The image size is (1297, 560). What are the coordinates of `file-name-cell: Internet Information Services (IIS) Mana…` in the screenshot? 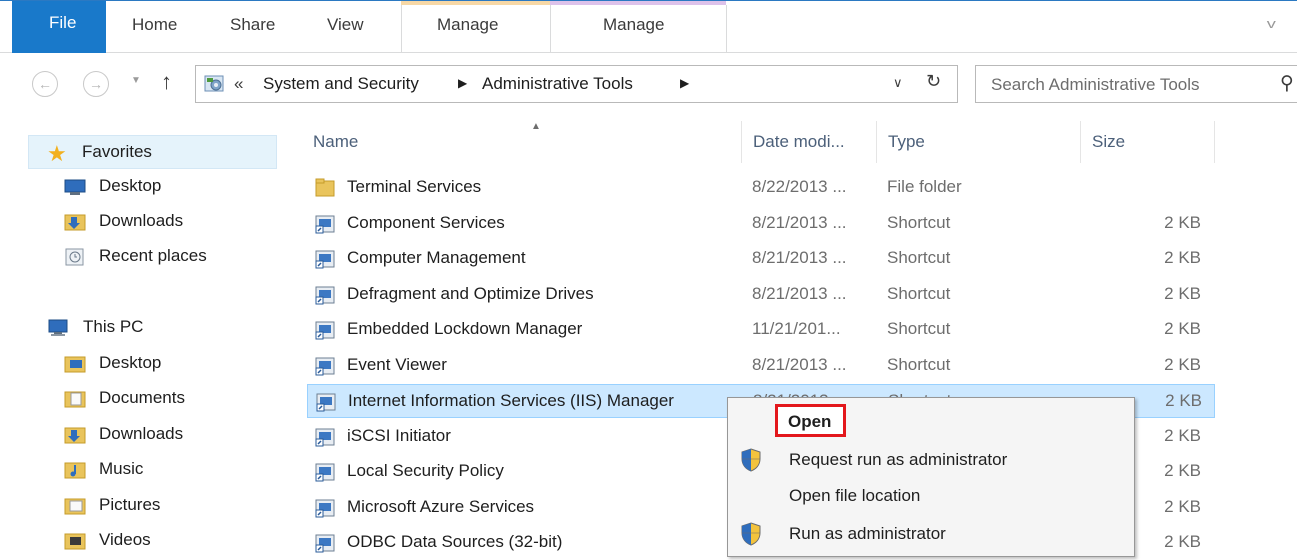 It's located at (511, 400).